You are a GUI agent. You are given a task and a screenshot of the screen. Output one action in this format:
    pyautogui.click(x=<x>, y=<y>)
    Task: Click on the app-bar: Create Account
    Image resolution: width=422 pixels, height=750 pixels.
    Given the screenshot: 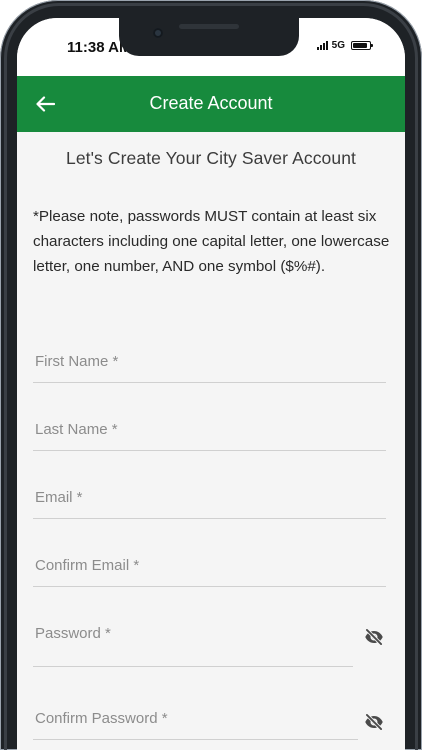 What is the action you would take?
    pyautogui.click(x=211, y=104)
    